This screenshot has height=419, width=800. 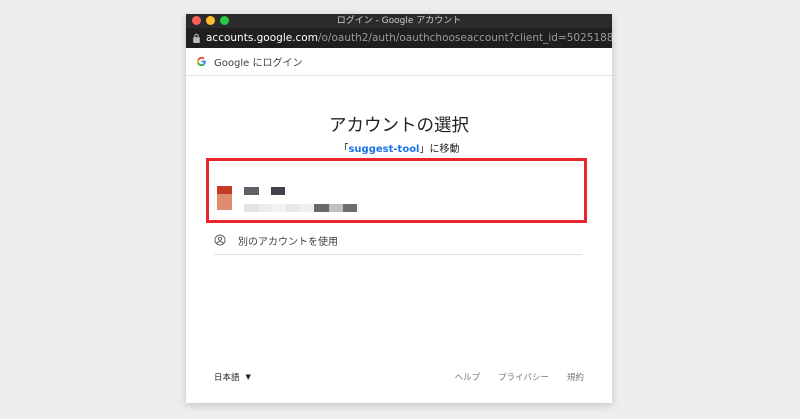 I want to click on header-text: Google にログイン, so click(x=258, y=63).